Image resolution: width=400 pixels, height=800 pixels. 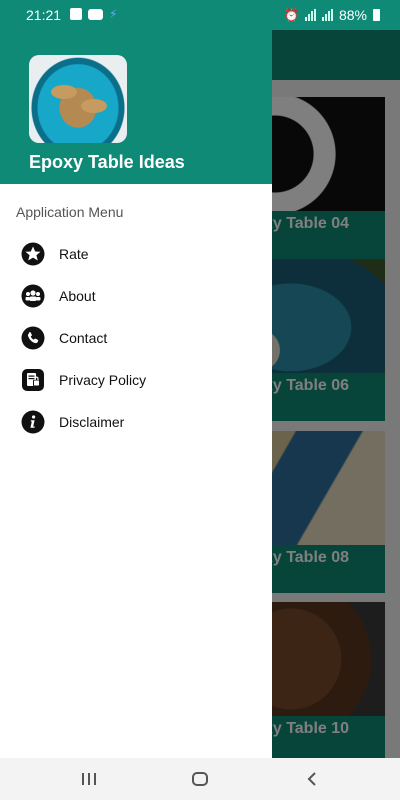 What do you see at coordinates (70, 212) in the screenshot?
I see `menu-section-title: Application Menu` at bounding box center [70, 212].